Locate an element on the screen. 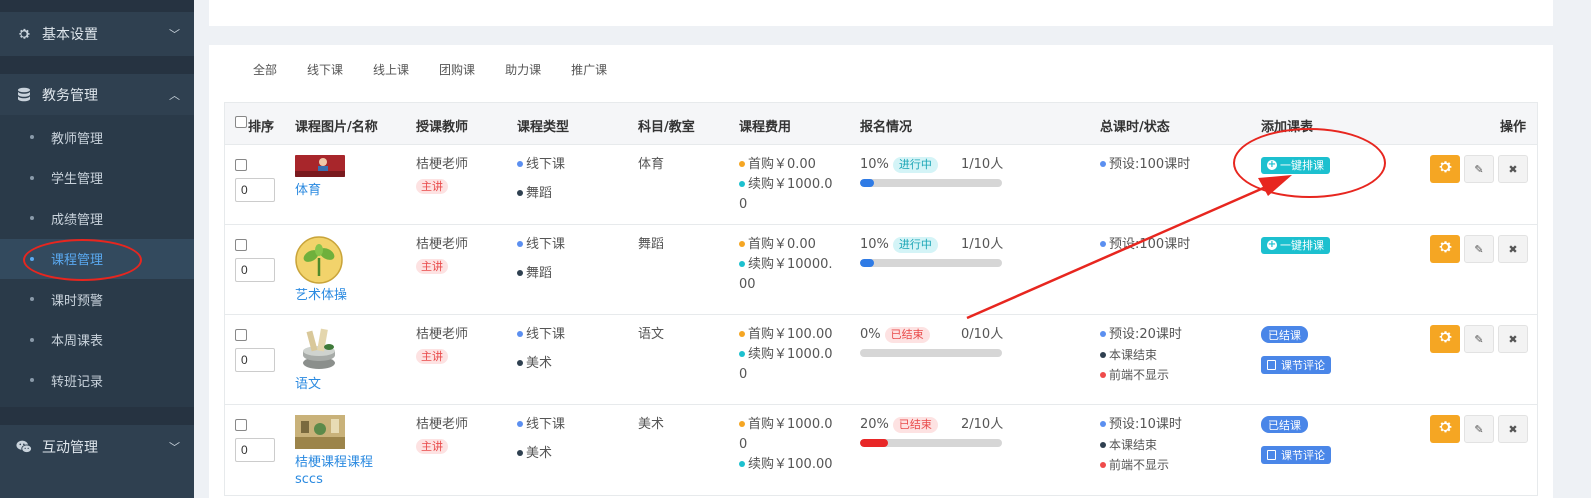  sidebar-group-head: 互动管理 ﹀ is located at coordinates (97, 447).